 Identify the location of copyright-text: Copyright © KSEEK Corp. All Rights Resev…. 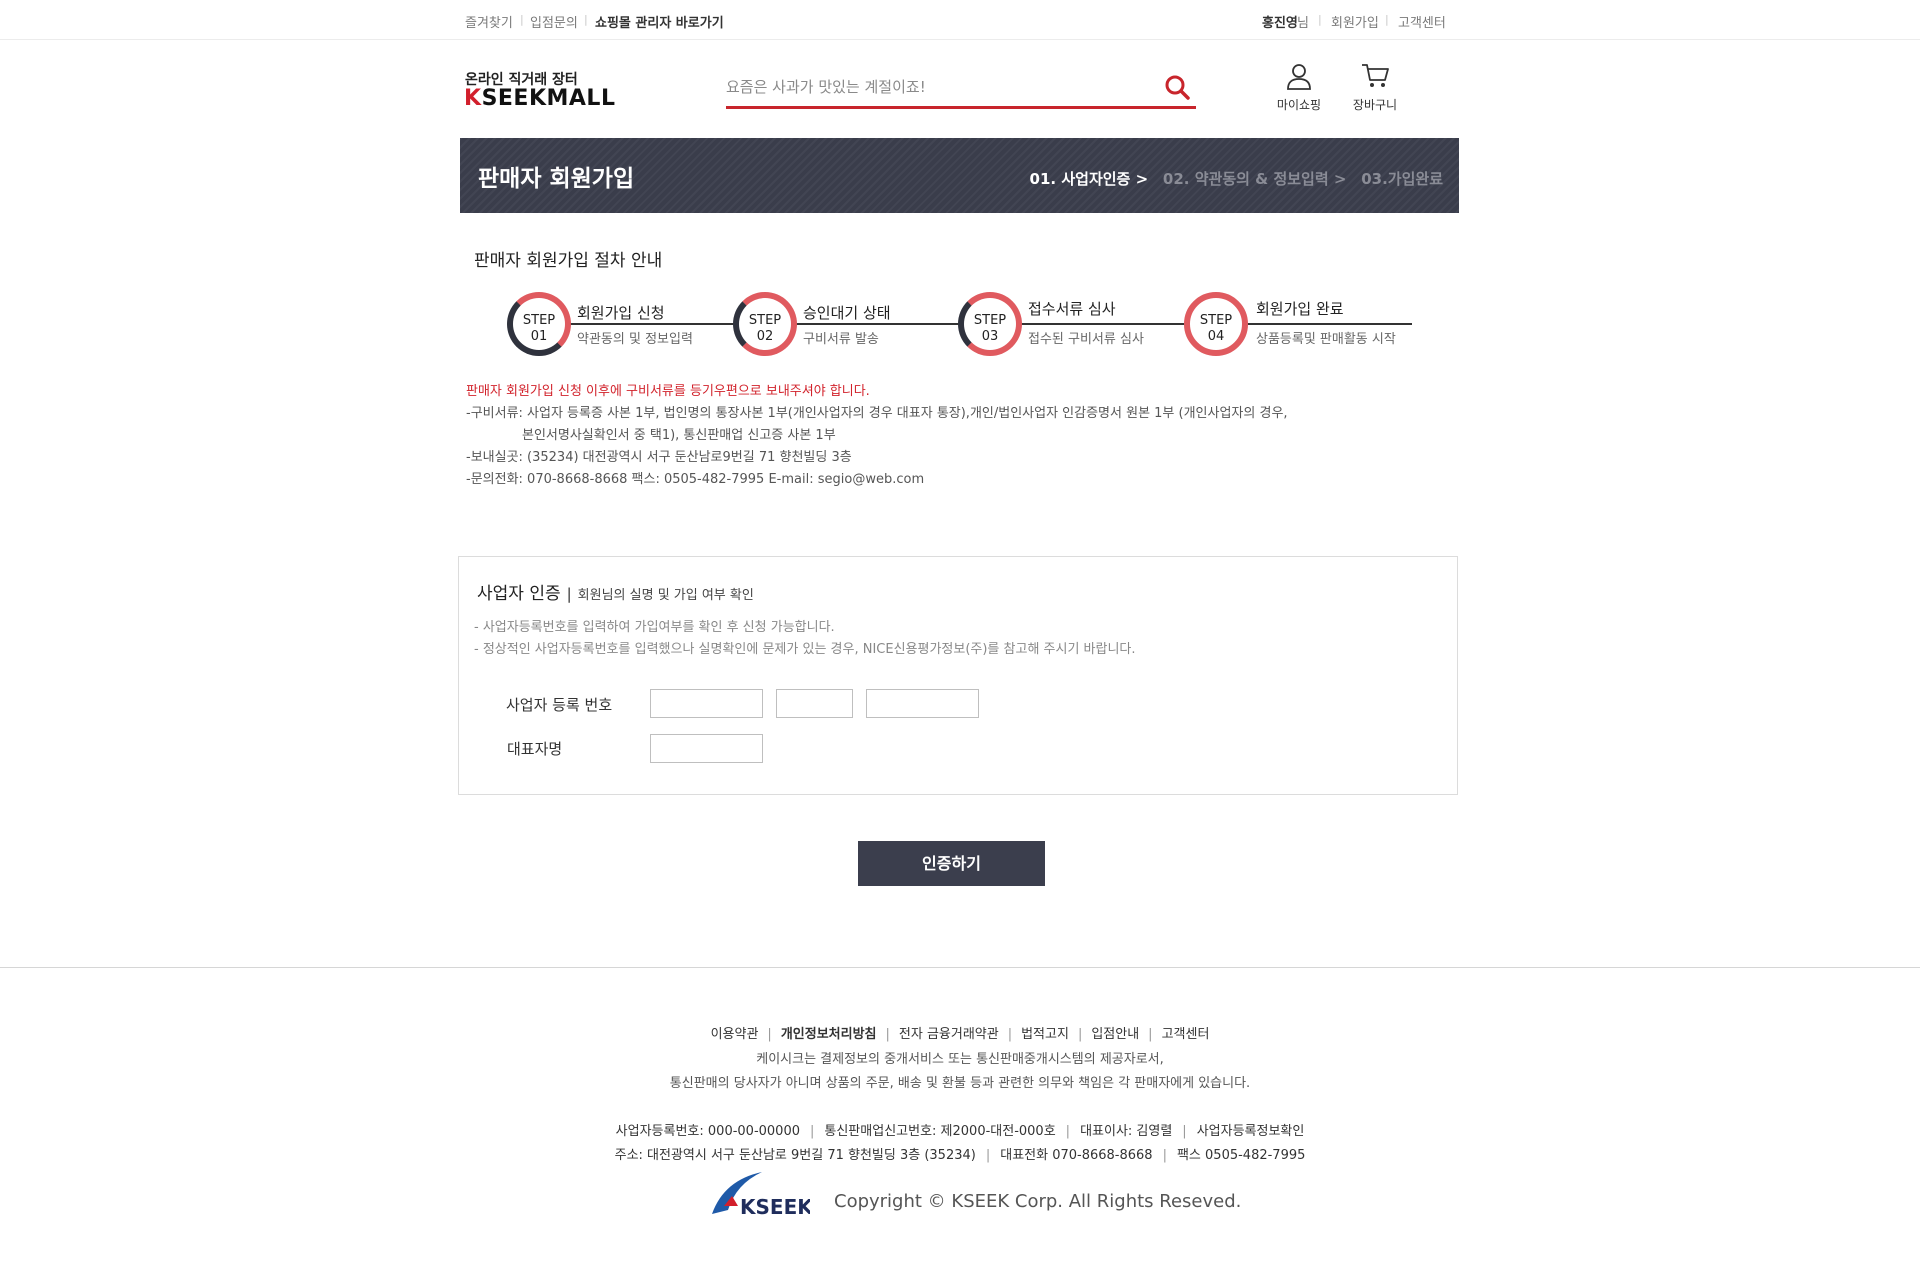
(1038, 1201).